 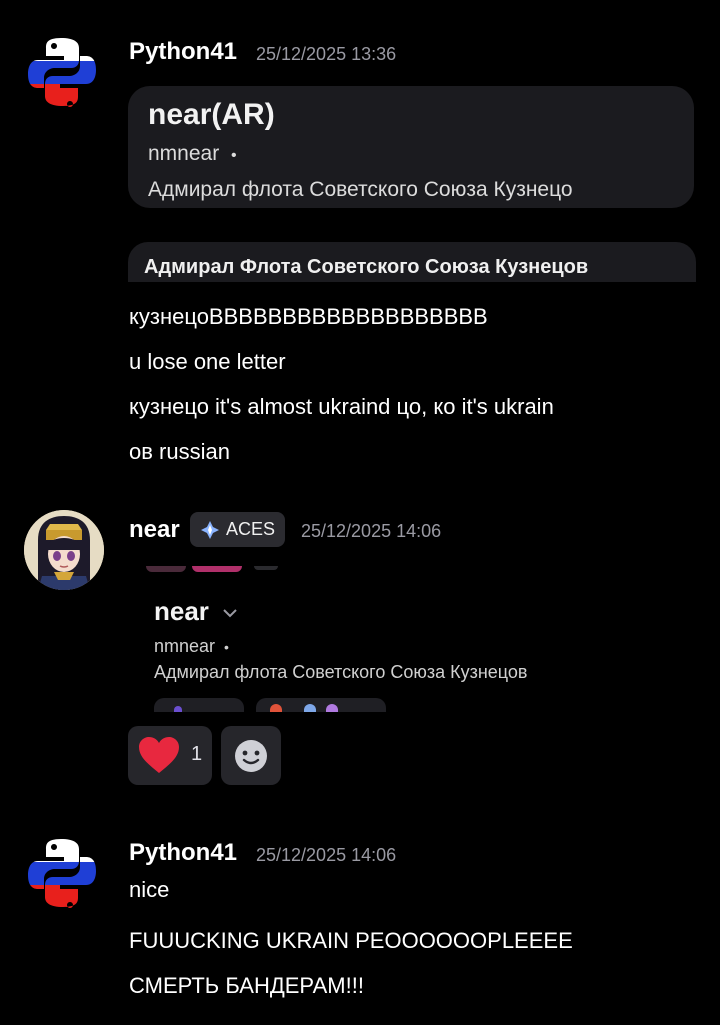 I want to click on embed-display-name: near, so click(x=196, y=611).